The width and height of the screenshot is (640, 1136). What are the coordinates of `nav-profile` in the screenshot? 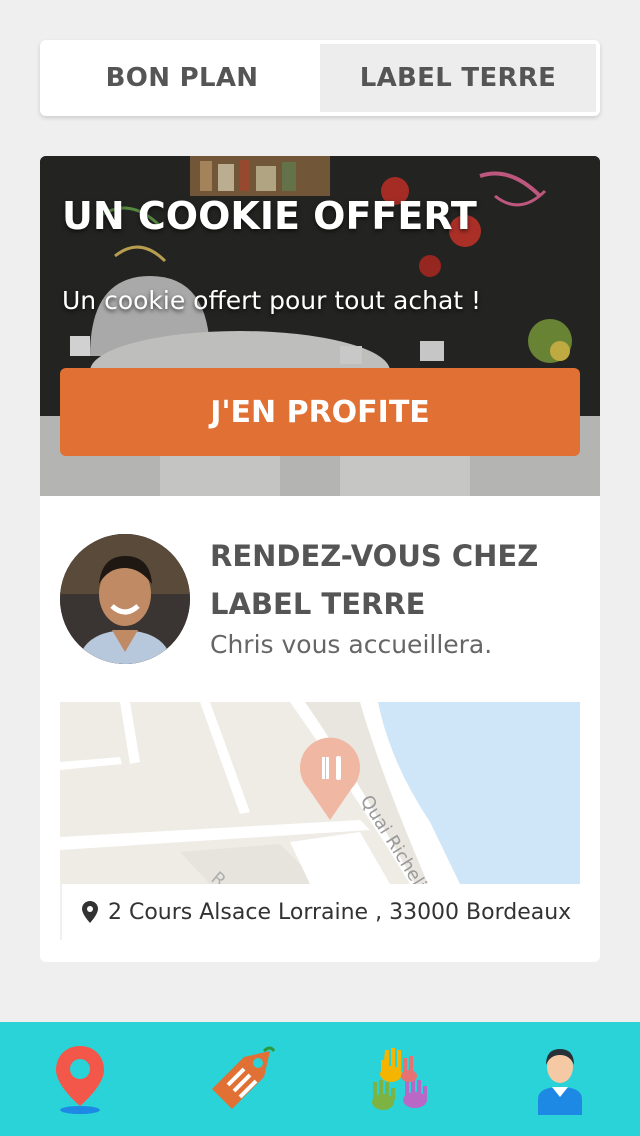 It's located at (560, 1079).